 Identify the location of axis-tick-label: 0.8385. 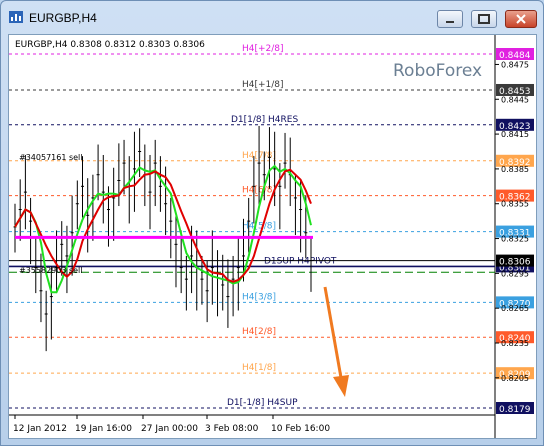
(515, 169).